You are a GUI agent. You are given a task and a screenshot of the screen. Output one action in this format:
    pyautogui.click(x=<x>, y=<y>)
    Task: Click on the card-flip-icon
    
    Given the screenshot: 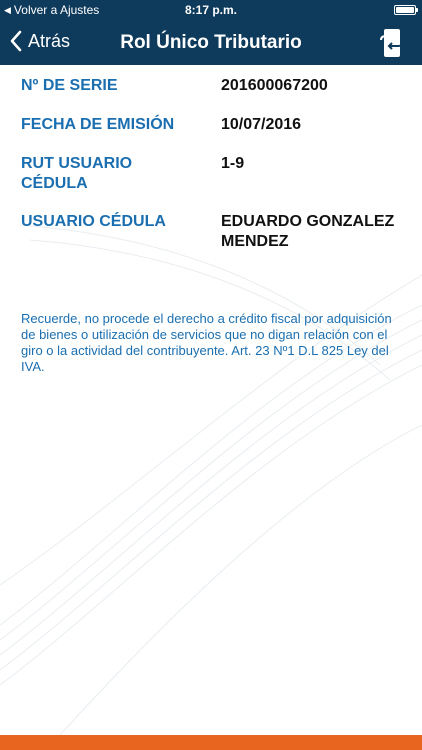 What is the action you would take?
    pyautogui.click(x=392, y=43)
    